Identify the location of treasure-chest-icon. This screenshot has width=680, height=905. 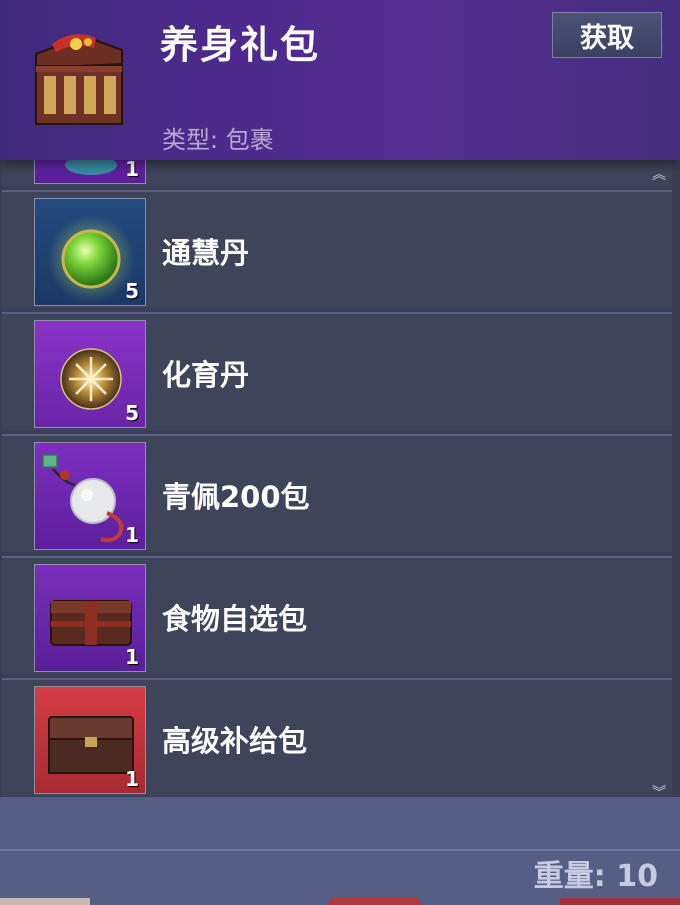
(79, 74).